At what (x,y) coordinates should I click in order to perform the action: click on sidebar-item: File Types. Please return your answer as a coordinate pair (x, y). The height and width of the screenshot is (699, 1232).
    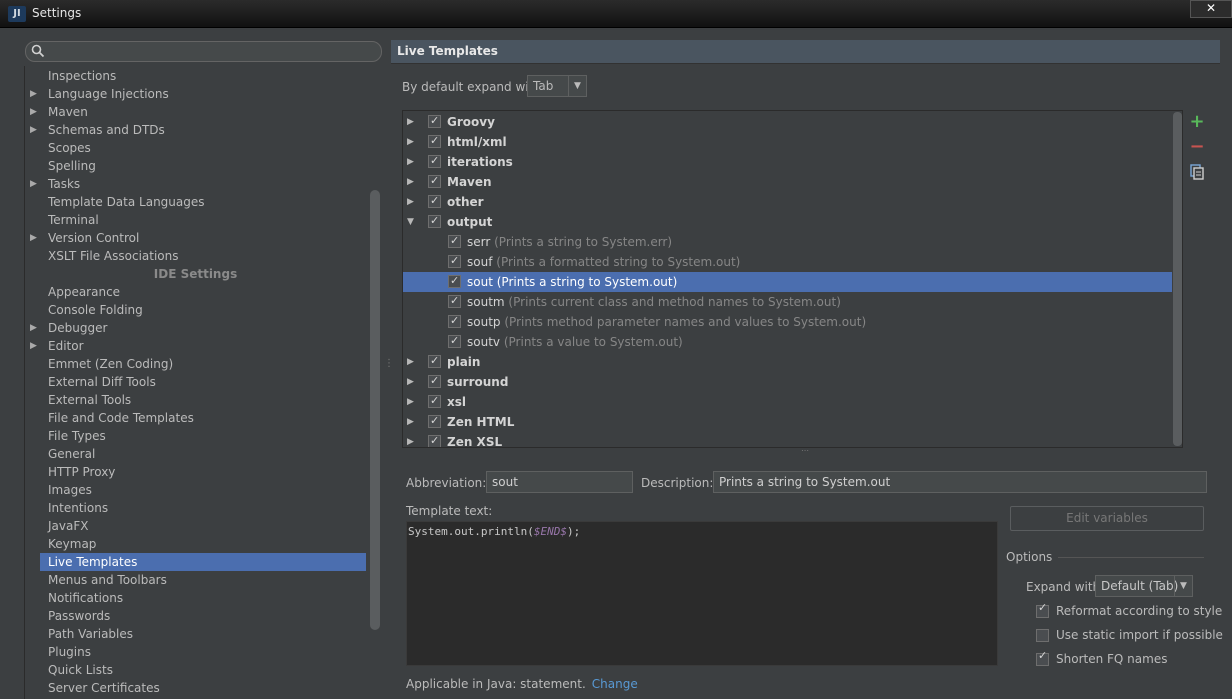
    Looking at the image, I should click on (195, 436).